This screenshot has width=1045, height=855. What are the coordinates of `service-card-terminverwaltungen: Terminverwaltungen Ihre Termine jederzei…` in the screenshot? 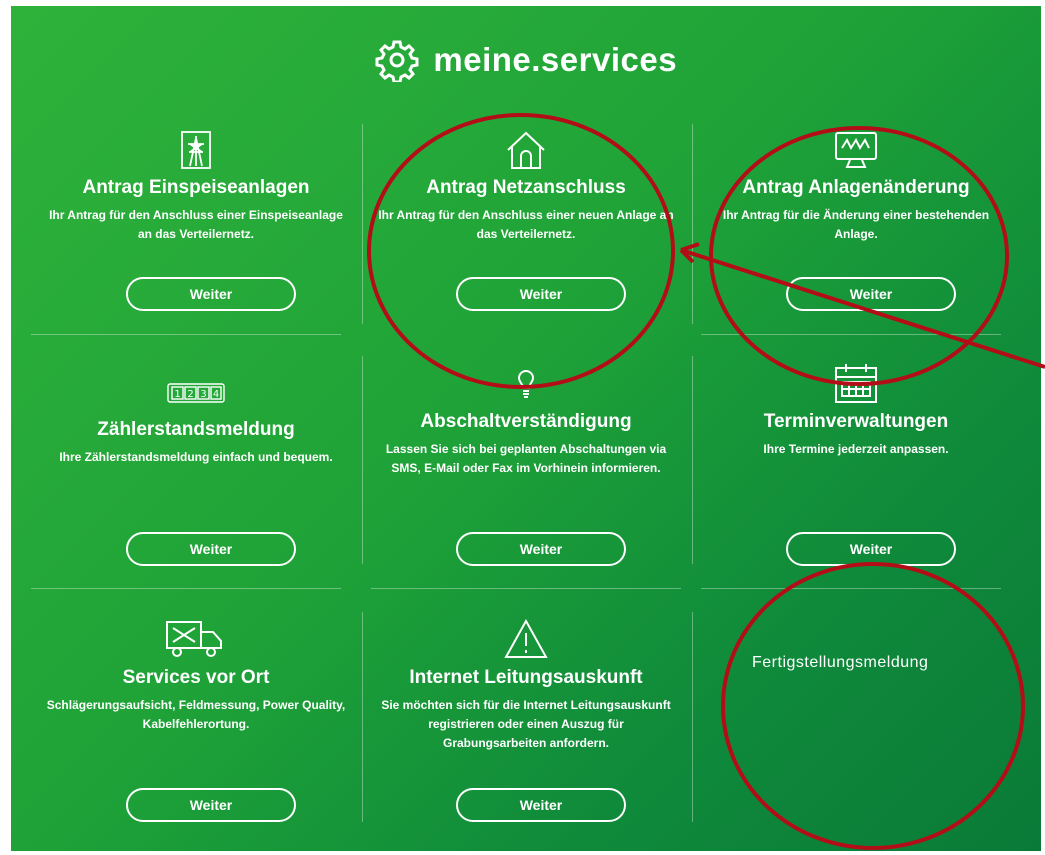 It's located at (856, 470).